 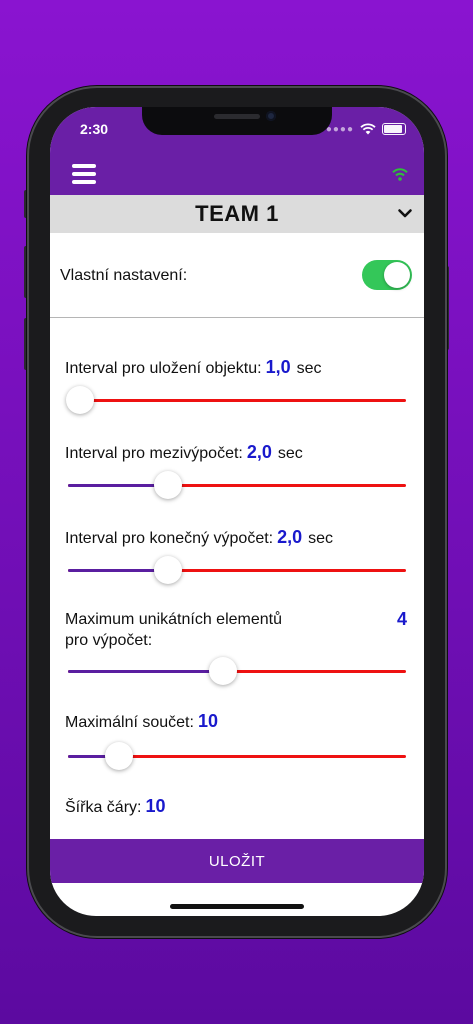 What do you see at coordinates (400, 174) in the screenshot?
I see `wifi-icon` at bounding box center [400, 174].